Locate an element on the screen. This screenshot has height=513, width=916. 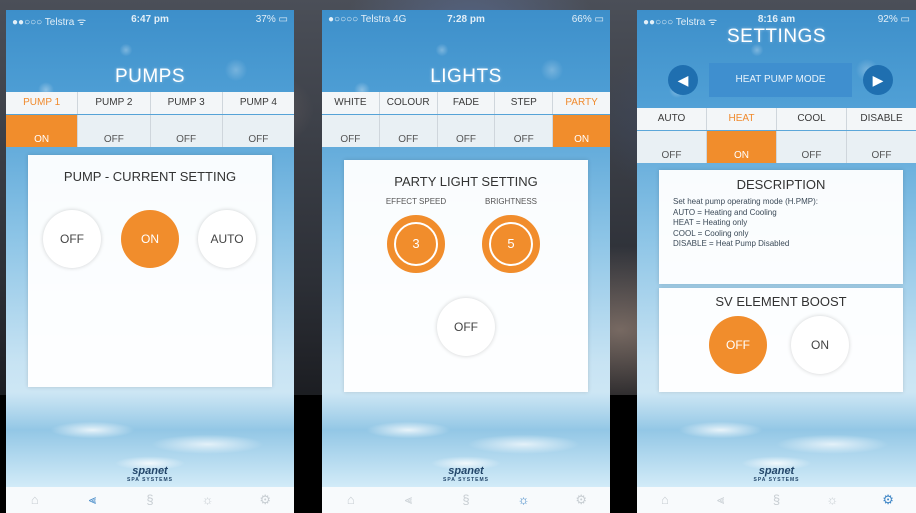
boost-on-button: ON is located at coordinates (820, 345).